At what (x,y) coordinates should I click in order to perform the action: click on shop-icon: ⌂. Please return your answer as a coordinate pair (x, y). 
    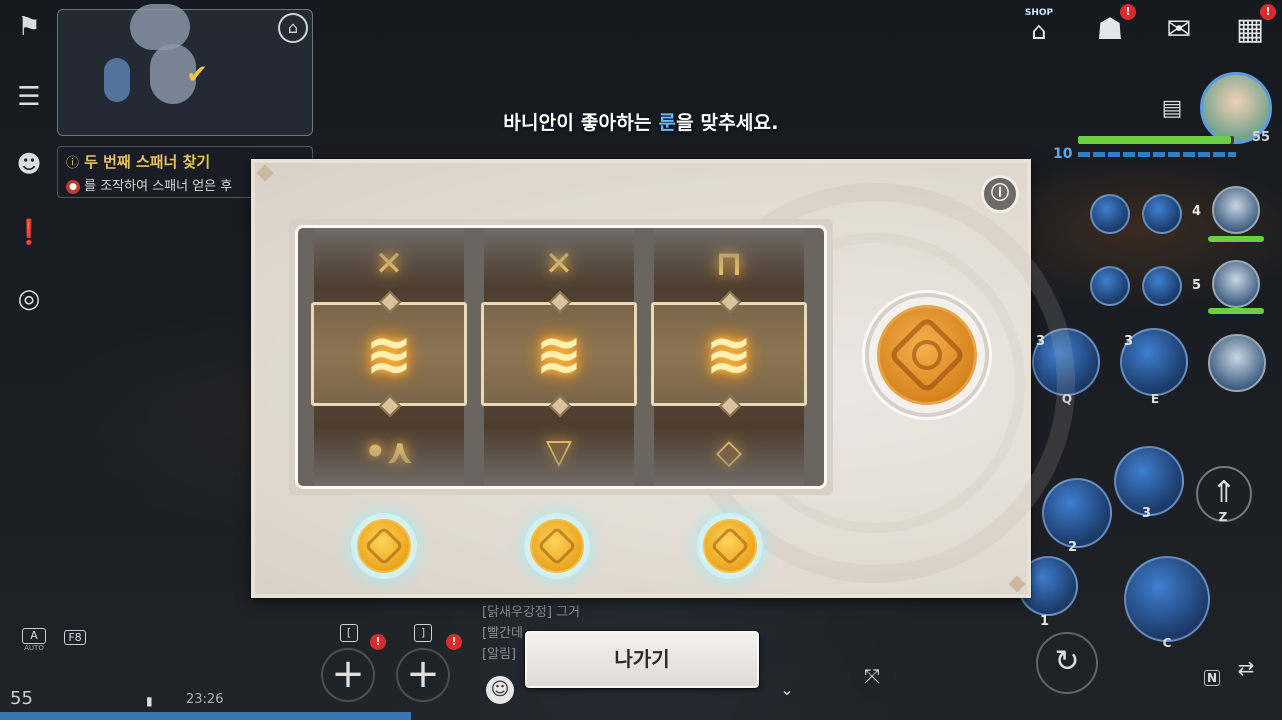
    Looking at the image, I should click on (1039, 31).